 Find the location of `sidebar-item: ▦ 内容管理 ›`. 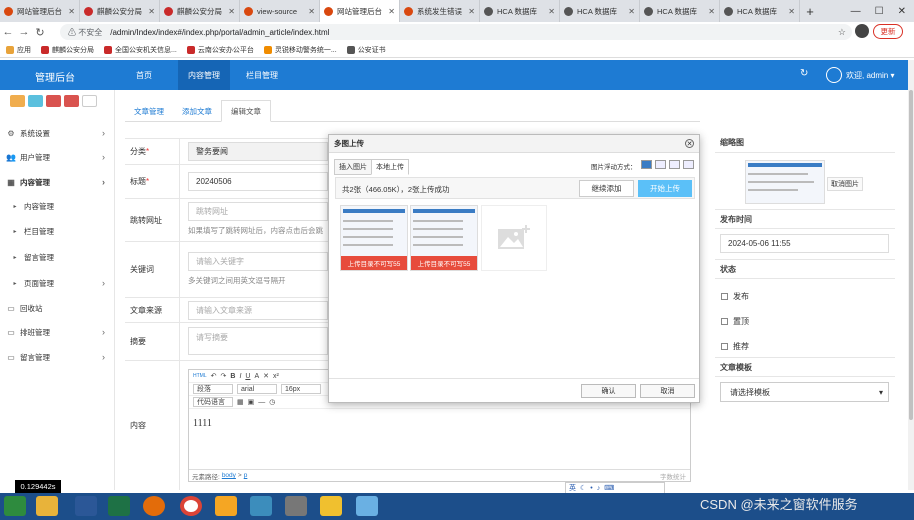

sidebar-item: ▦ 内容管理 › is located at coordinates (57, 182).